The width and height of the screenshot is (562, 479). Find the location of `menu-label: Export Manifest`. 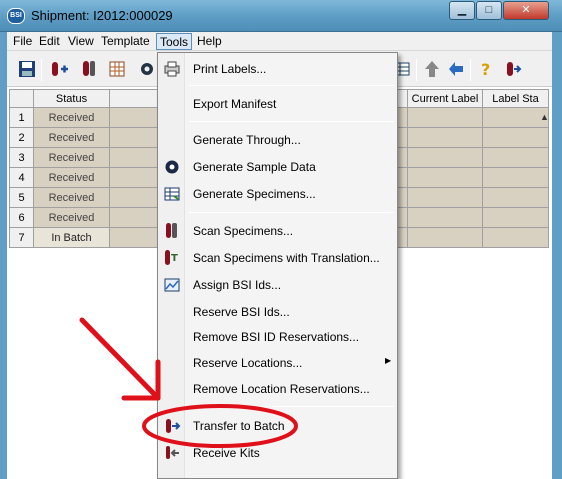

menu-label: Export Manifest is located at coordinates (235, 104).